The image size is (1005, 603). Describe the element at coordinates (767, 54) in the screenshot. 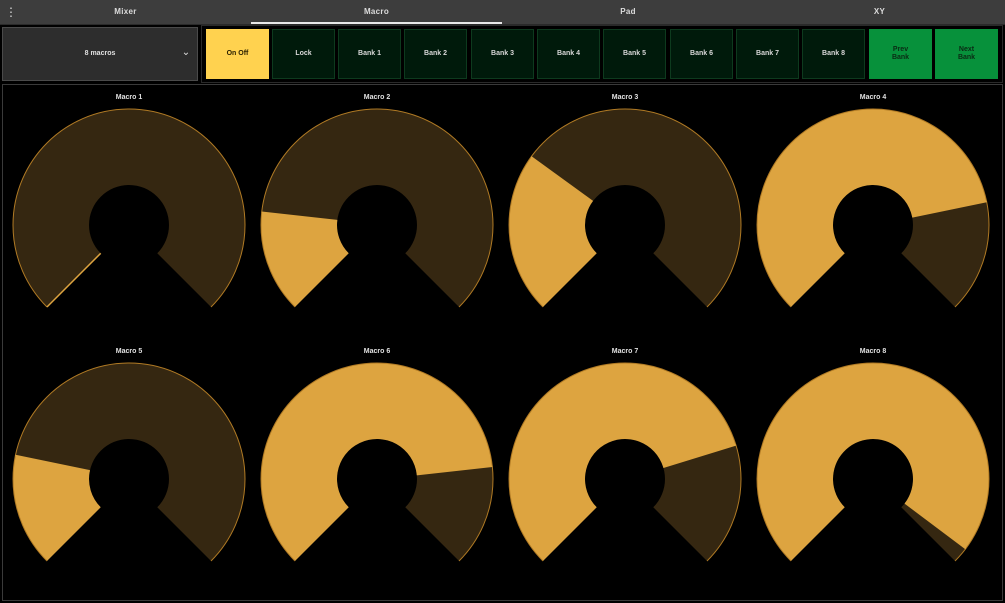

I see `bank-7-button: Bank 7` at that location.